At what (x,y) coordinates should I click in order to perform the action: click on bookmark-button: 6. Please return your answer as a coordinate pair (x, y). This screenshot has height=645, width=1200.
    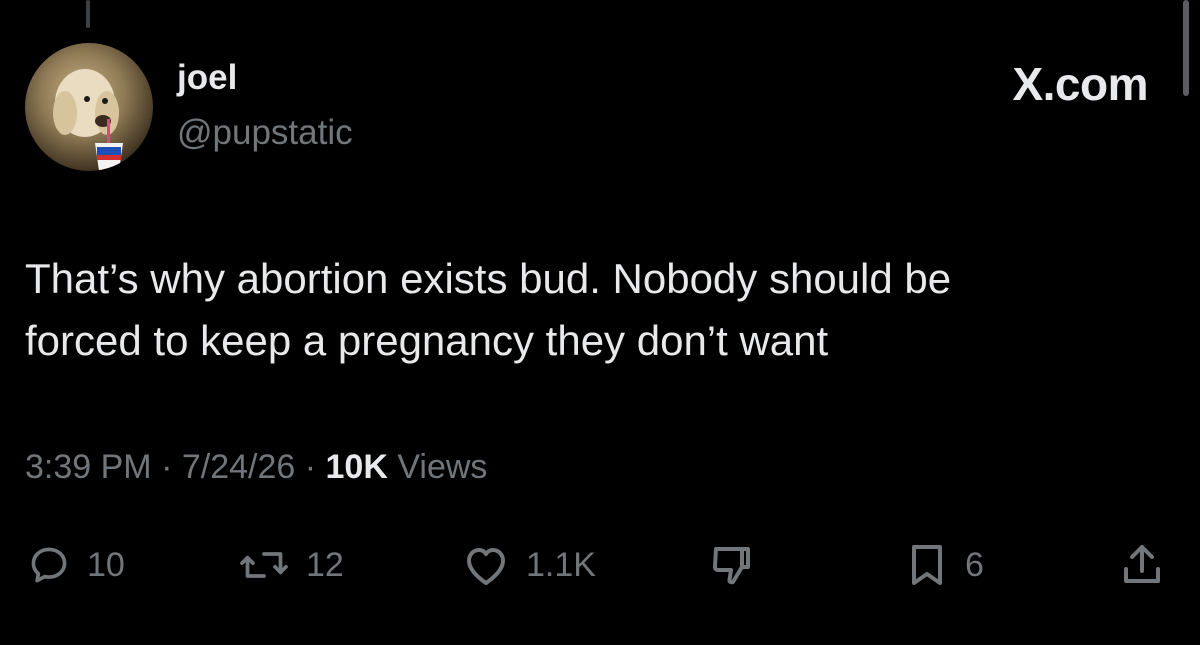
    Looking at the image, I should click on (944, 565).